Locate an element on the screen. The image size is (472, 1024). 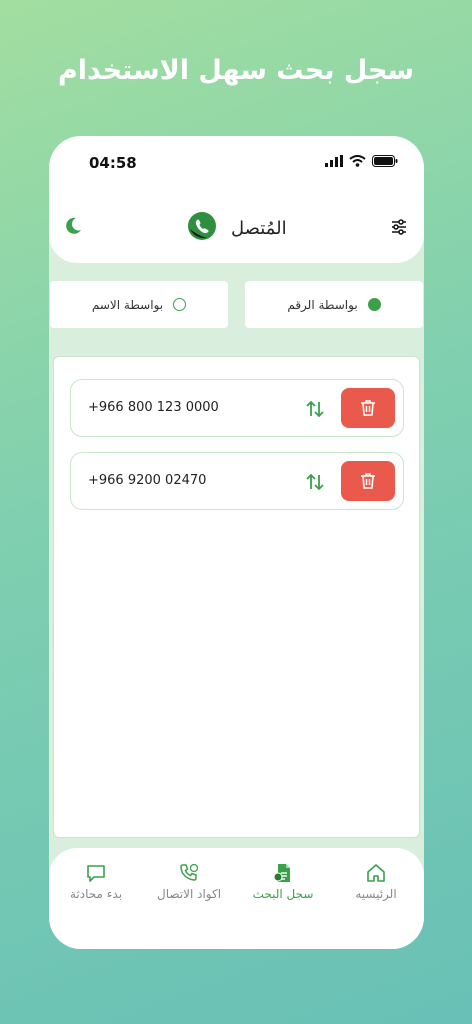
search-by-number-option: بواسطة الرقم is located at coordinates (334, 304).